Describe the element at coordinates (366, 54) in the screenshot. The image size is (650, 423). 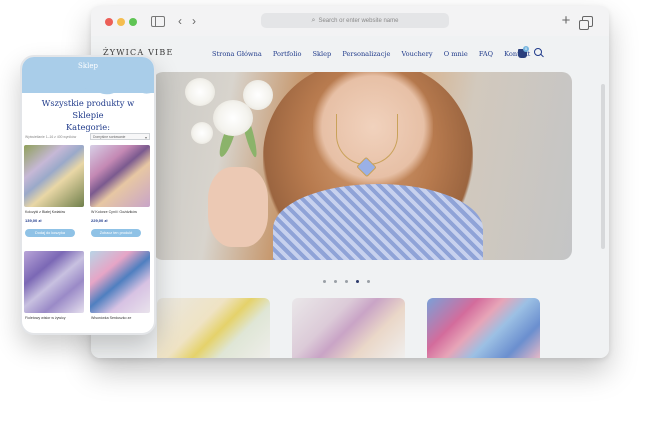
I see `nav-item-personalization: Personalizacje` at that location.